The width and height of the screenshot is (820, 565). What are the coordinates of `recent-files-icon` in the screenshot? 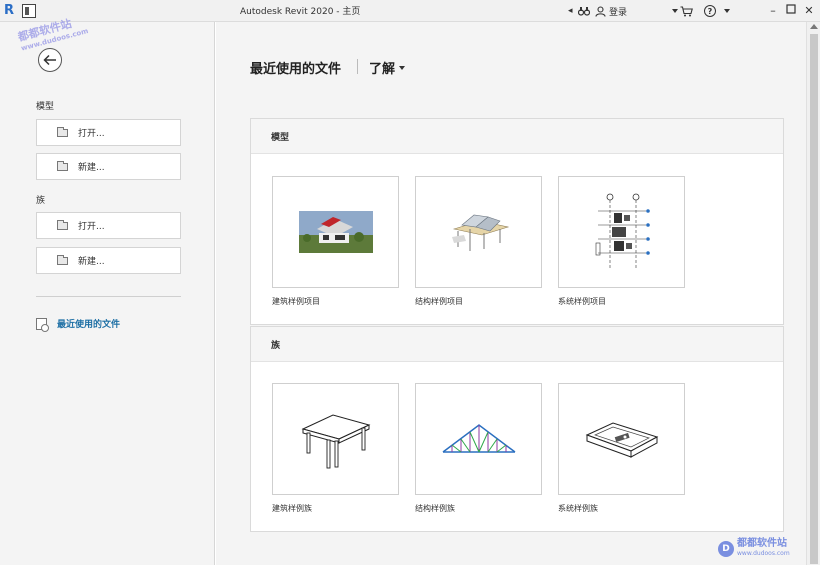 It's located at (42, 324).